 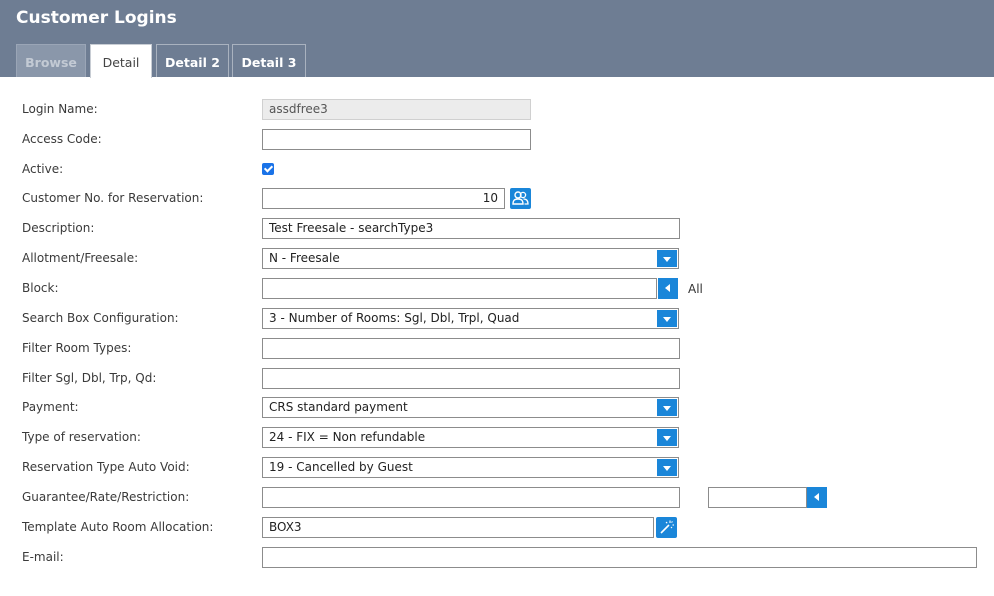 What do you see at coordinates (458, 527) in the screenshot?
I see `template-auto-input: BOX3` at bounding box center [458, 527].